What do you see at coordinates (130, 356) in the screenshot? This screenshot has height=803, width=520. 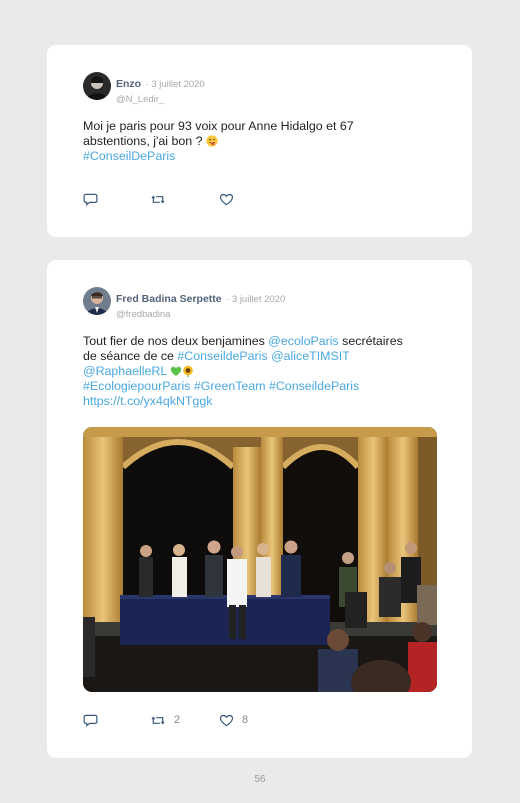 I see `tweet-text-segment: de séance de ce` at bounding box center [130, 356].